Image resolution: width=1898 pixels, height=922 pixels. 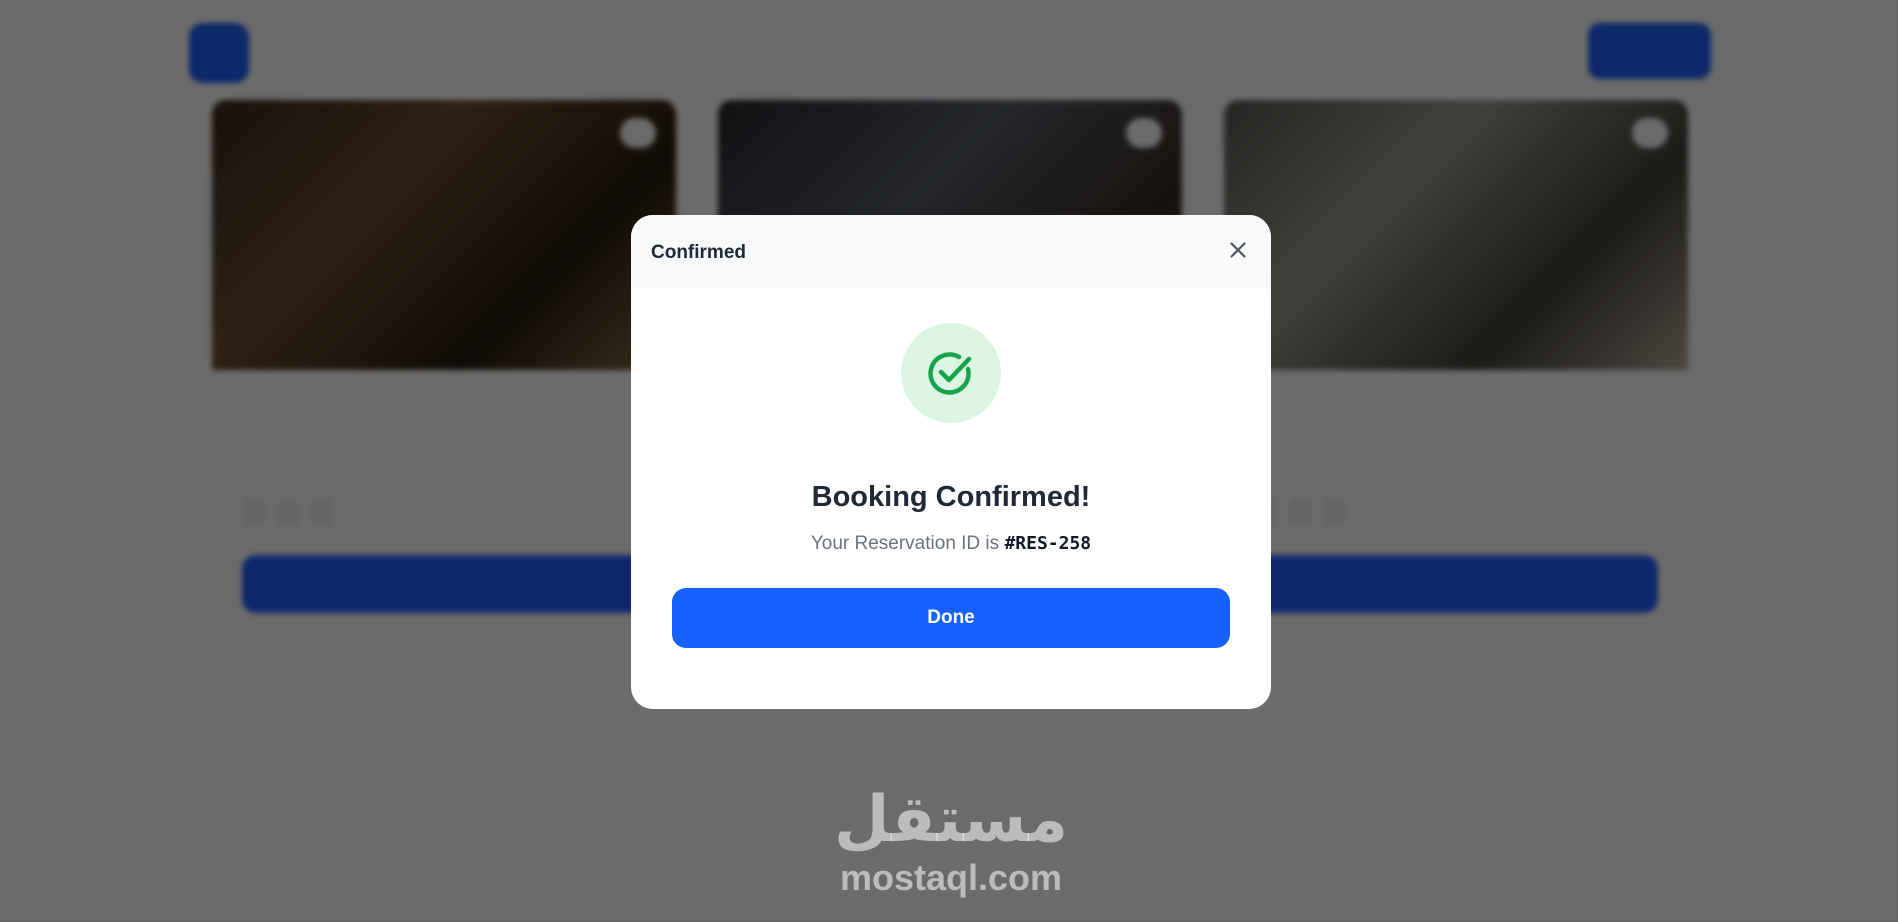 I want to click on watermark-latin: mostaql.com, so click(x=951, y=877).